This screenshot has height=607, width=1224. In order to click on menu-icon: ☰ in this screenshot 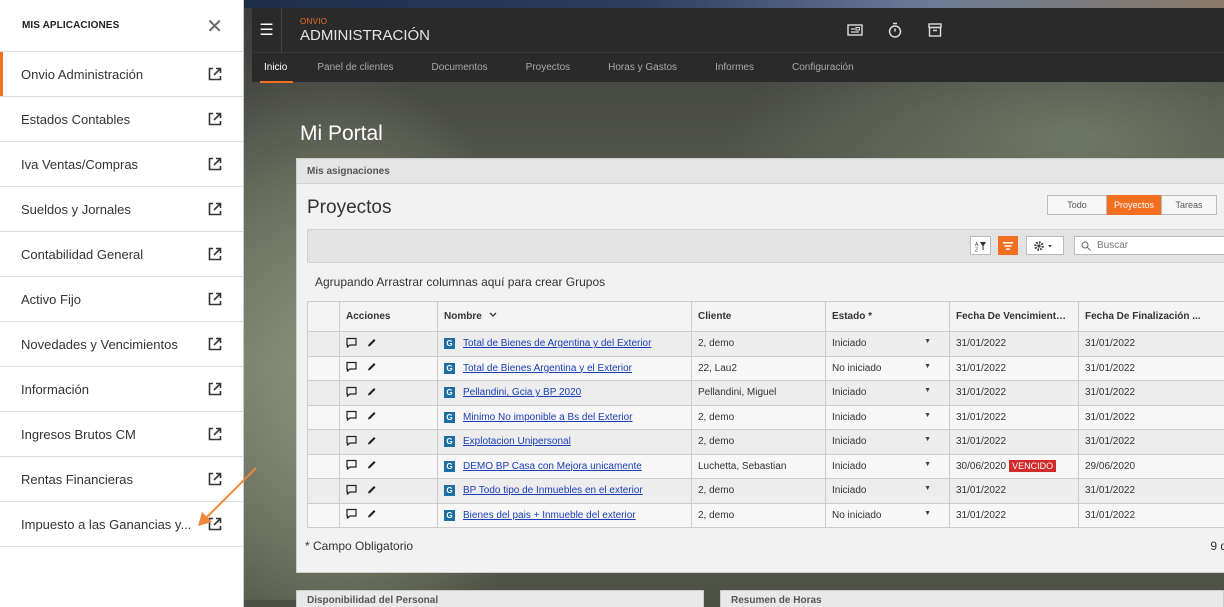, I will do `click(267, 30)`.